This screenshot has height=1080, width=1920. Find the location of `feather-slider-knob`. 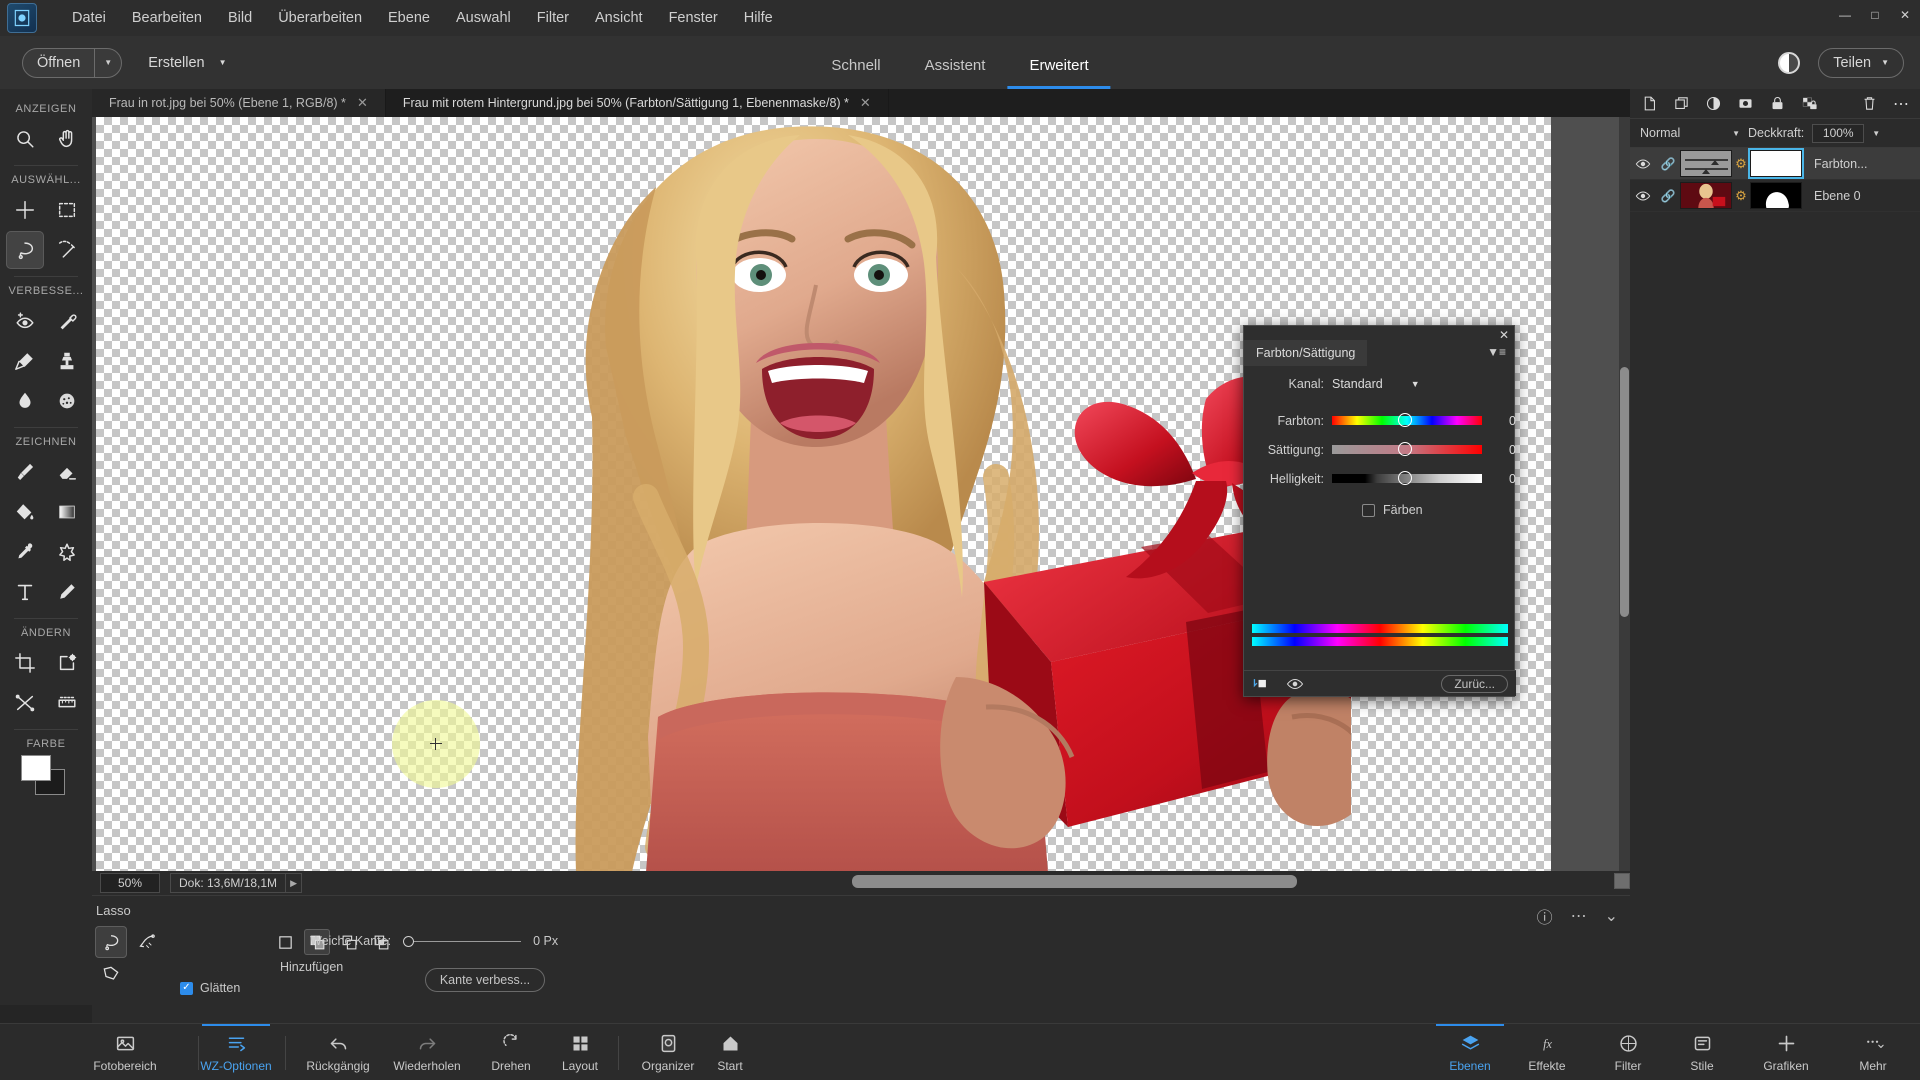

feather-slider-knob is located at coordinates (409, 941).